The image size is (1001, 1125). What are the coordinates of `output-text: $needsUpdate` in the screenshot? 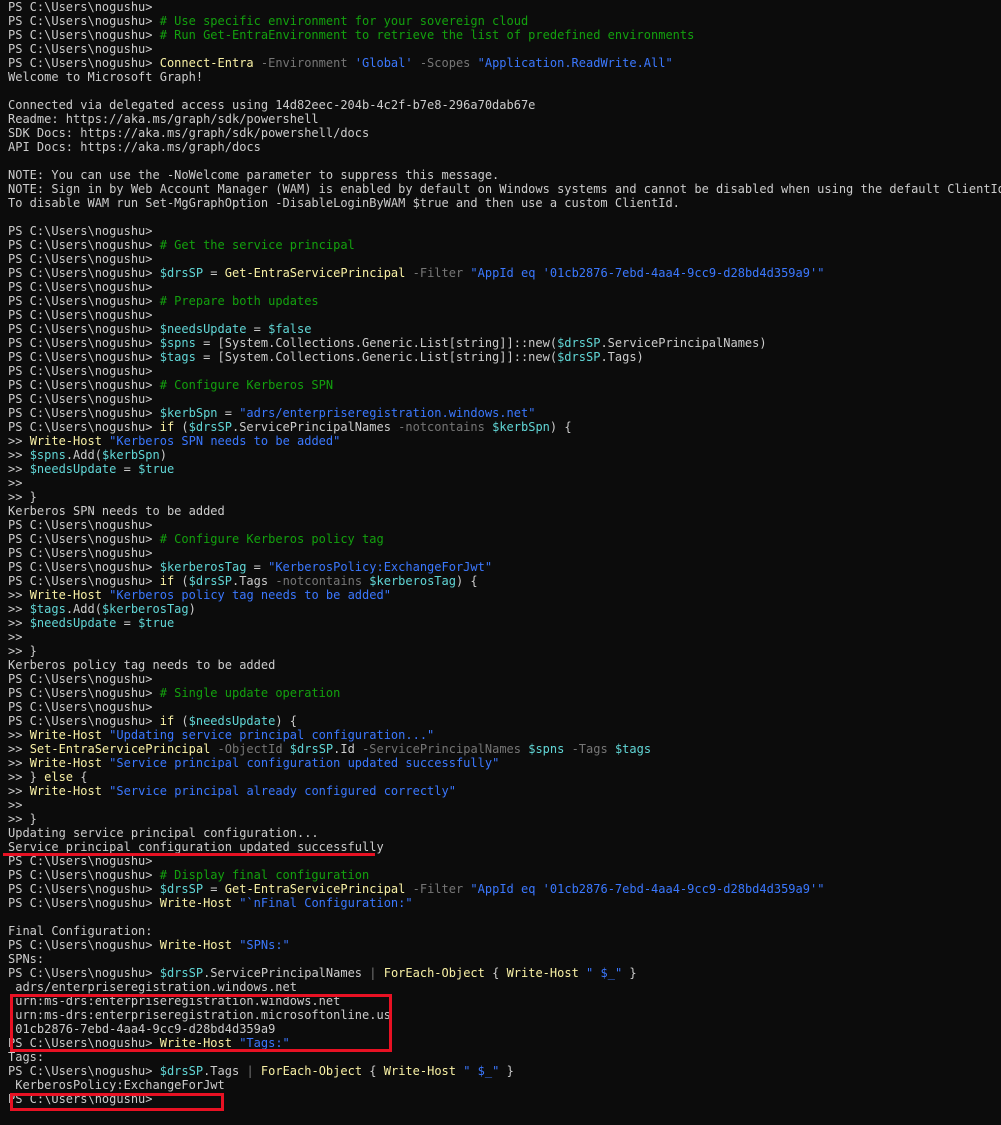 It's located at (73, 469).